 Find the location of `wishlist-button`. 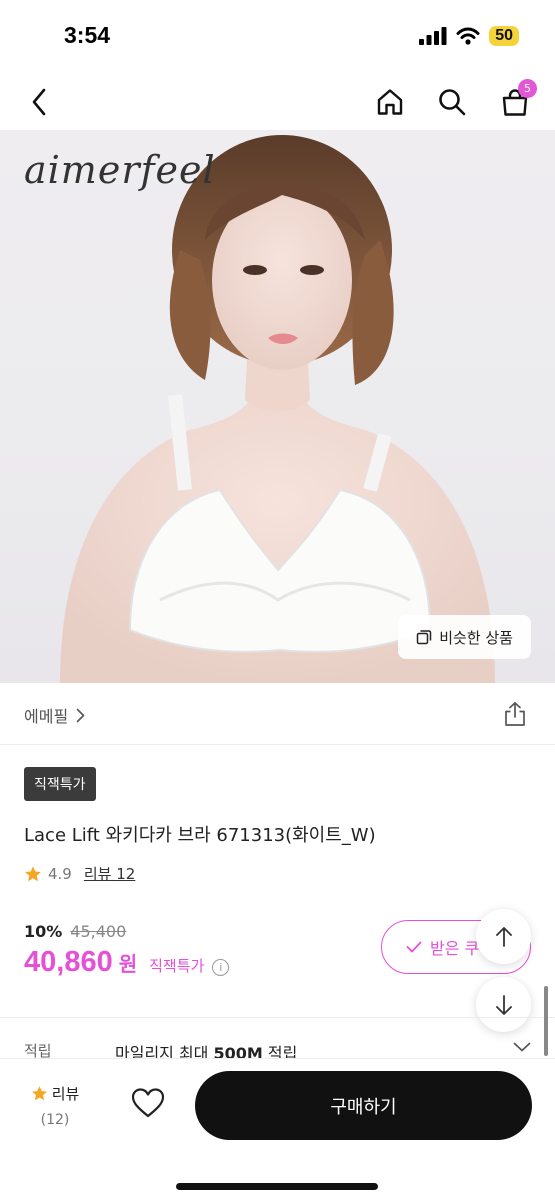

wishlist-button is located at coordinates (148, 1105).